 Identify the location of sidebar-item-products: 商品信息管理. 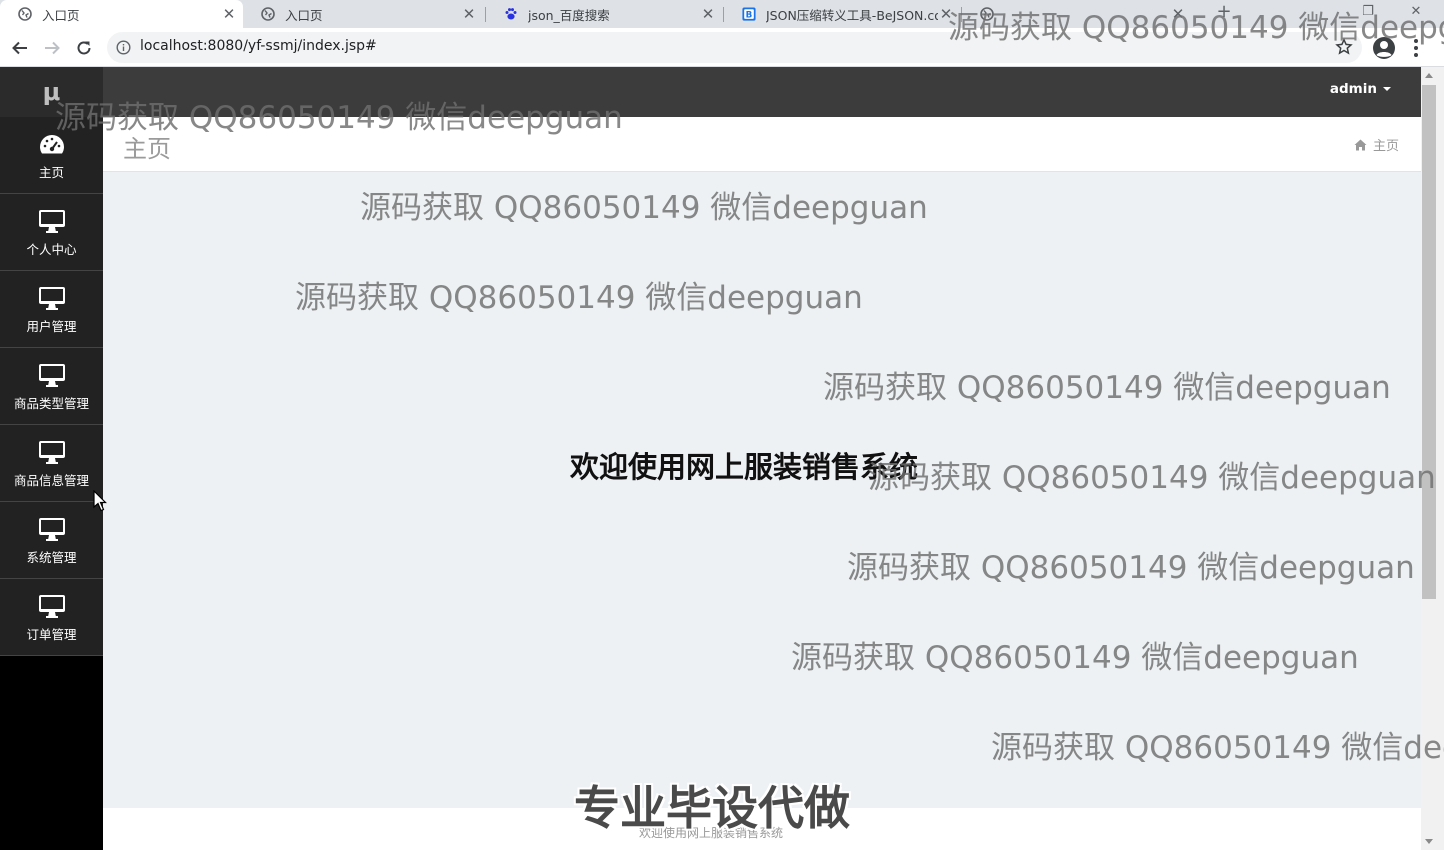
(51, 463).